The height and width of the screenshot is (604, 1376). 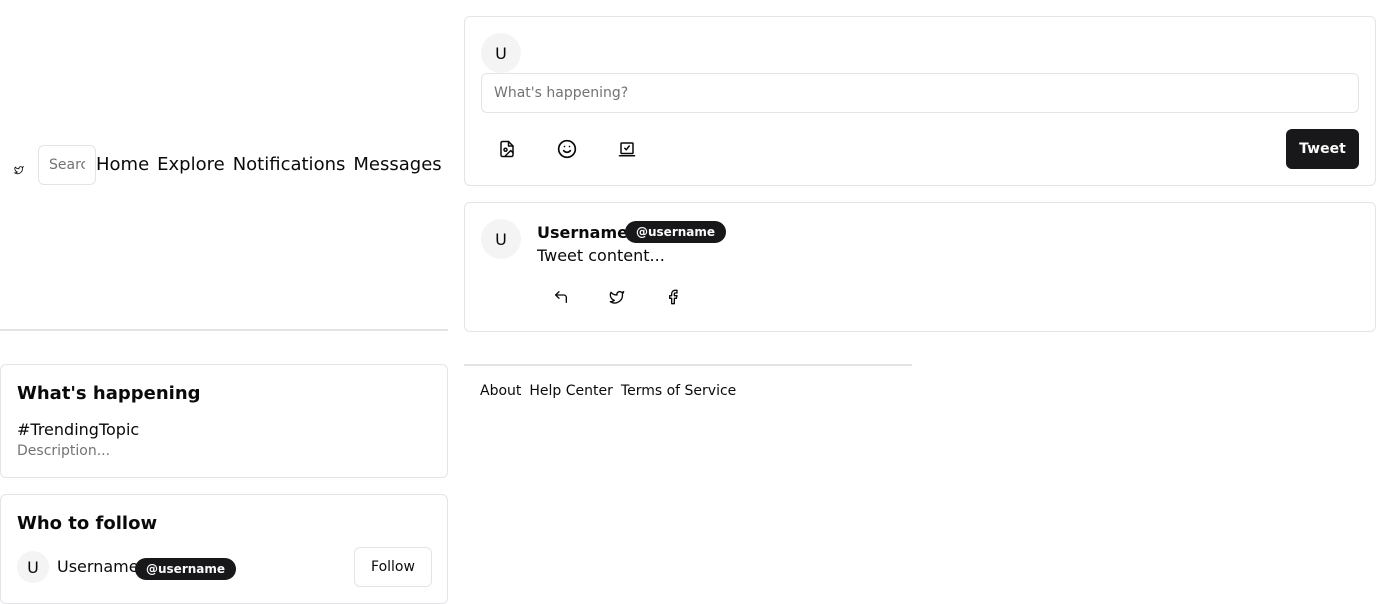 What do you see at coordinates (582, 232) in the screenshot?
I see `tweet-username: Username` at bounding box center [582, 232].